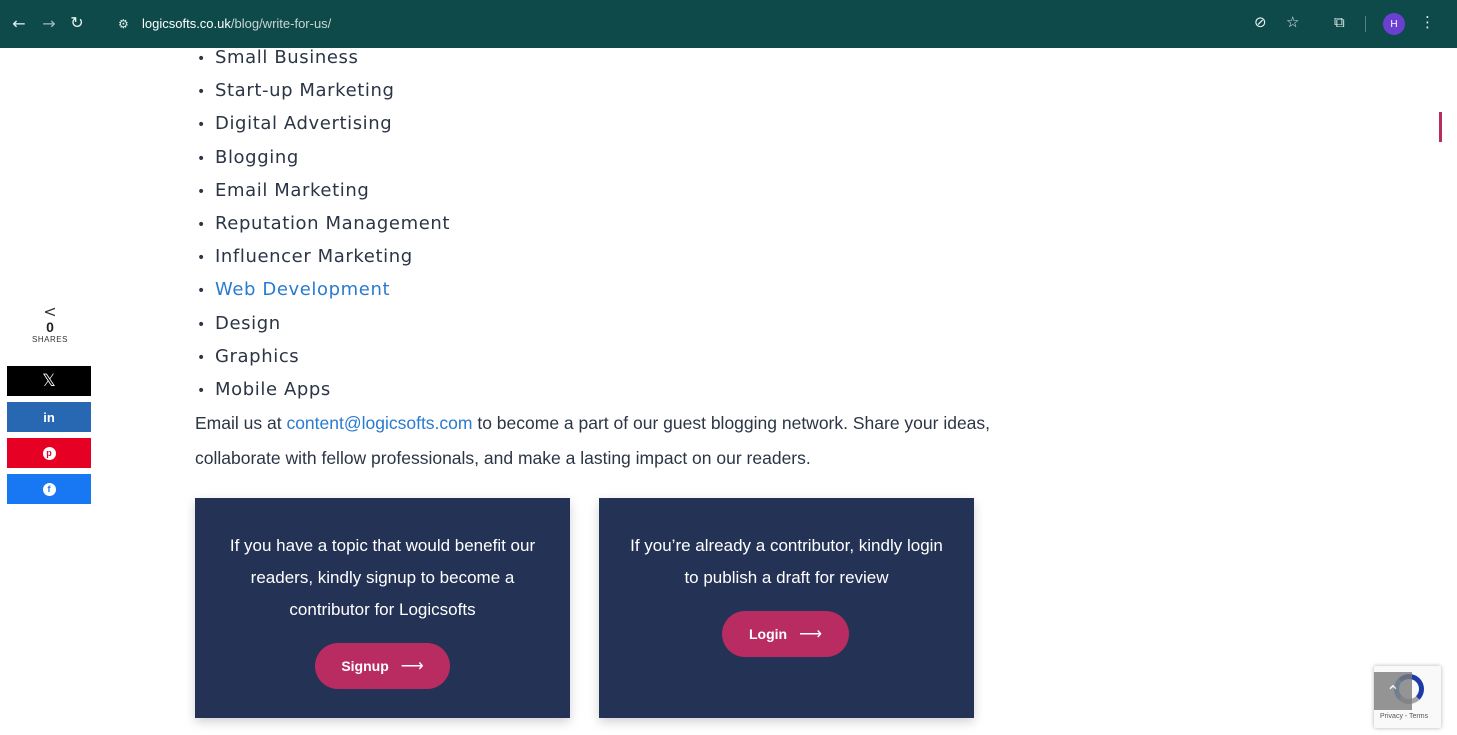 This screenshot has width=1457, height=735. Describe the element at coordinates (785, 634) in the screenshot. I see `login-button: Login ⟶` at that location.